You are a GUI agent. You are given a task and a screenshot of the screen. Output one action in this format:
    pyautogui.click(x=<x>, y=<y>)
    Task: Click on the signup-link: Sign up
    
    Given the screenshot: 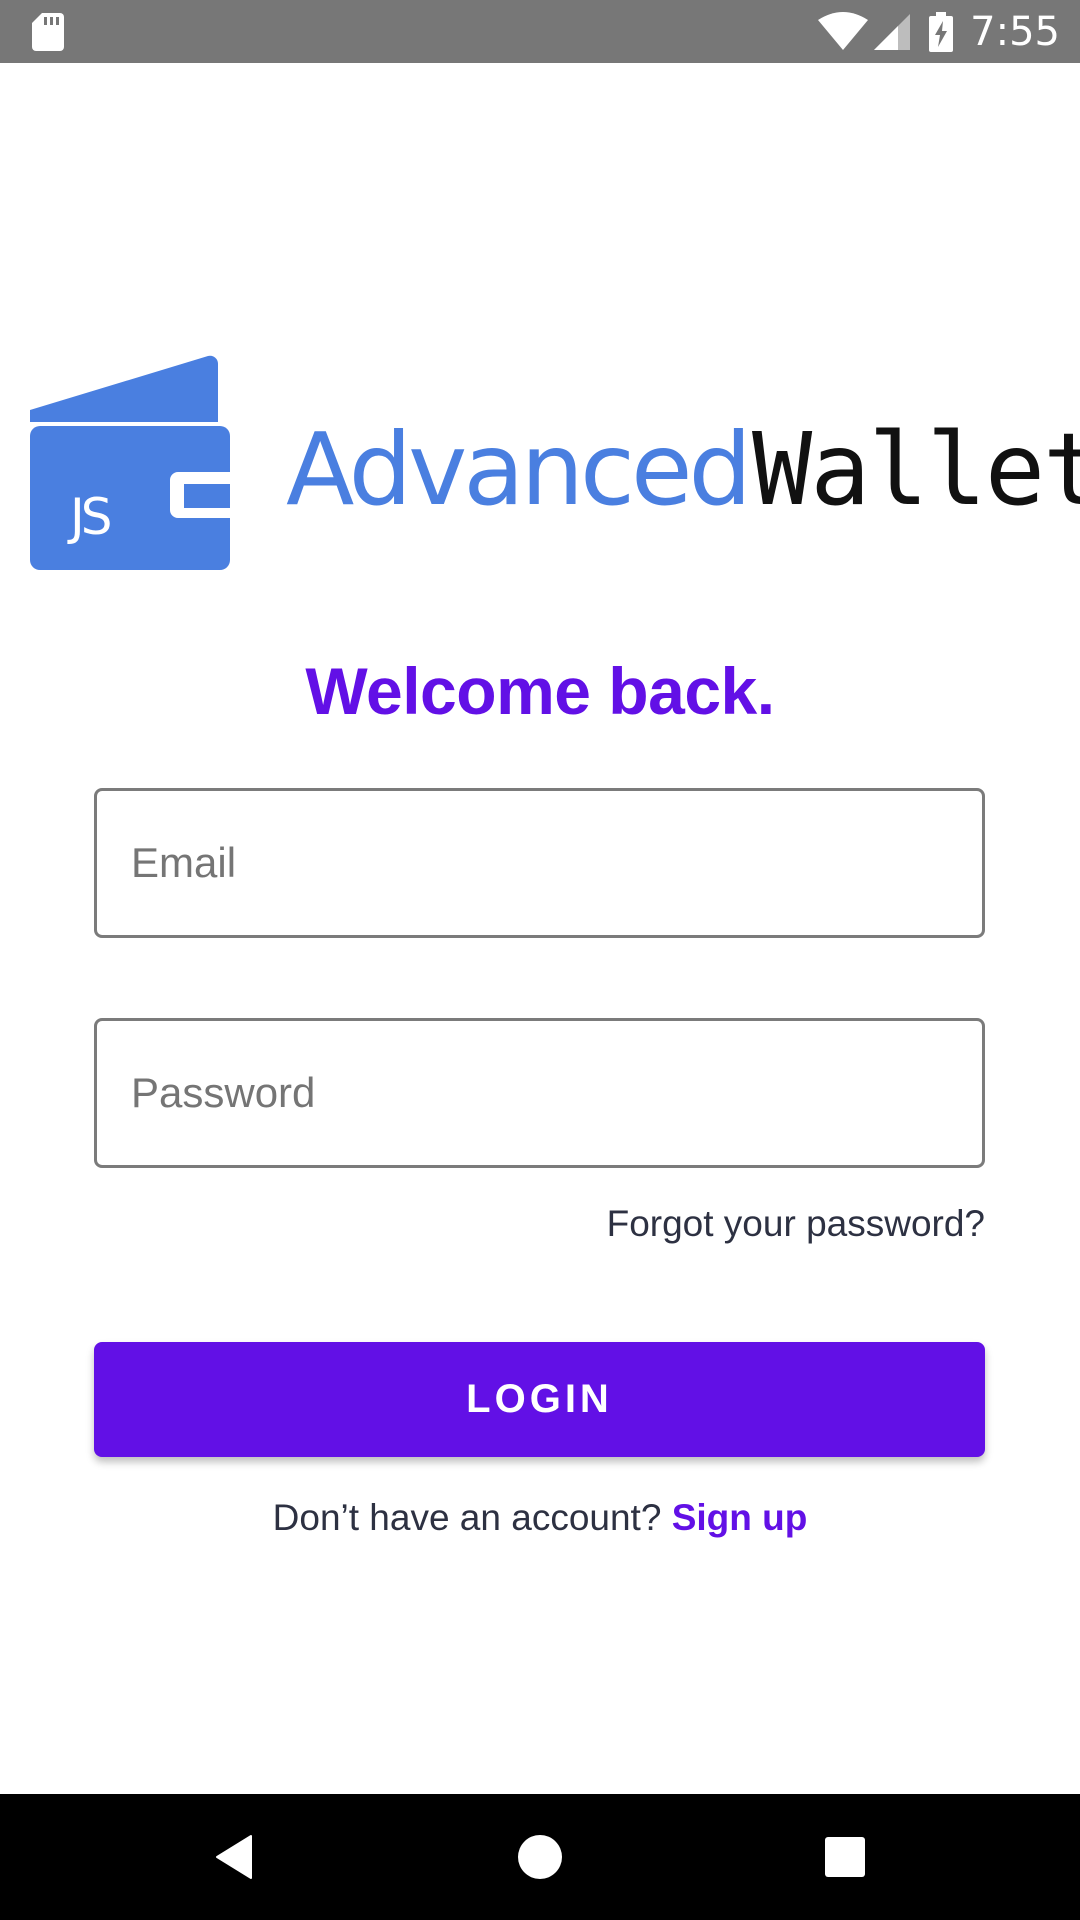 What is the action you would take?
    pyautogui.click(x=740, y=1517)
    